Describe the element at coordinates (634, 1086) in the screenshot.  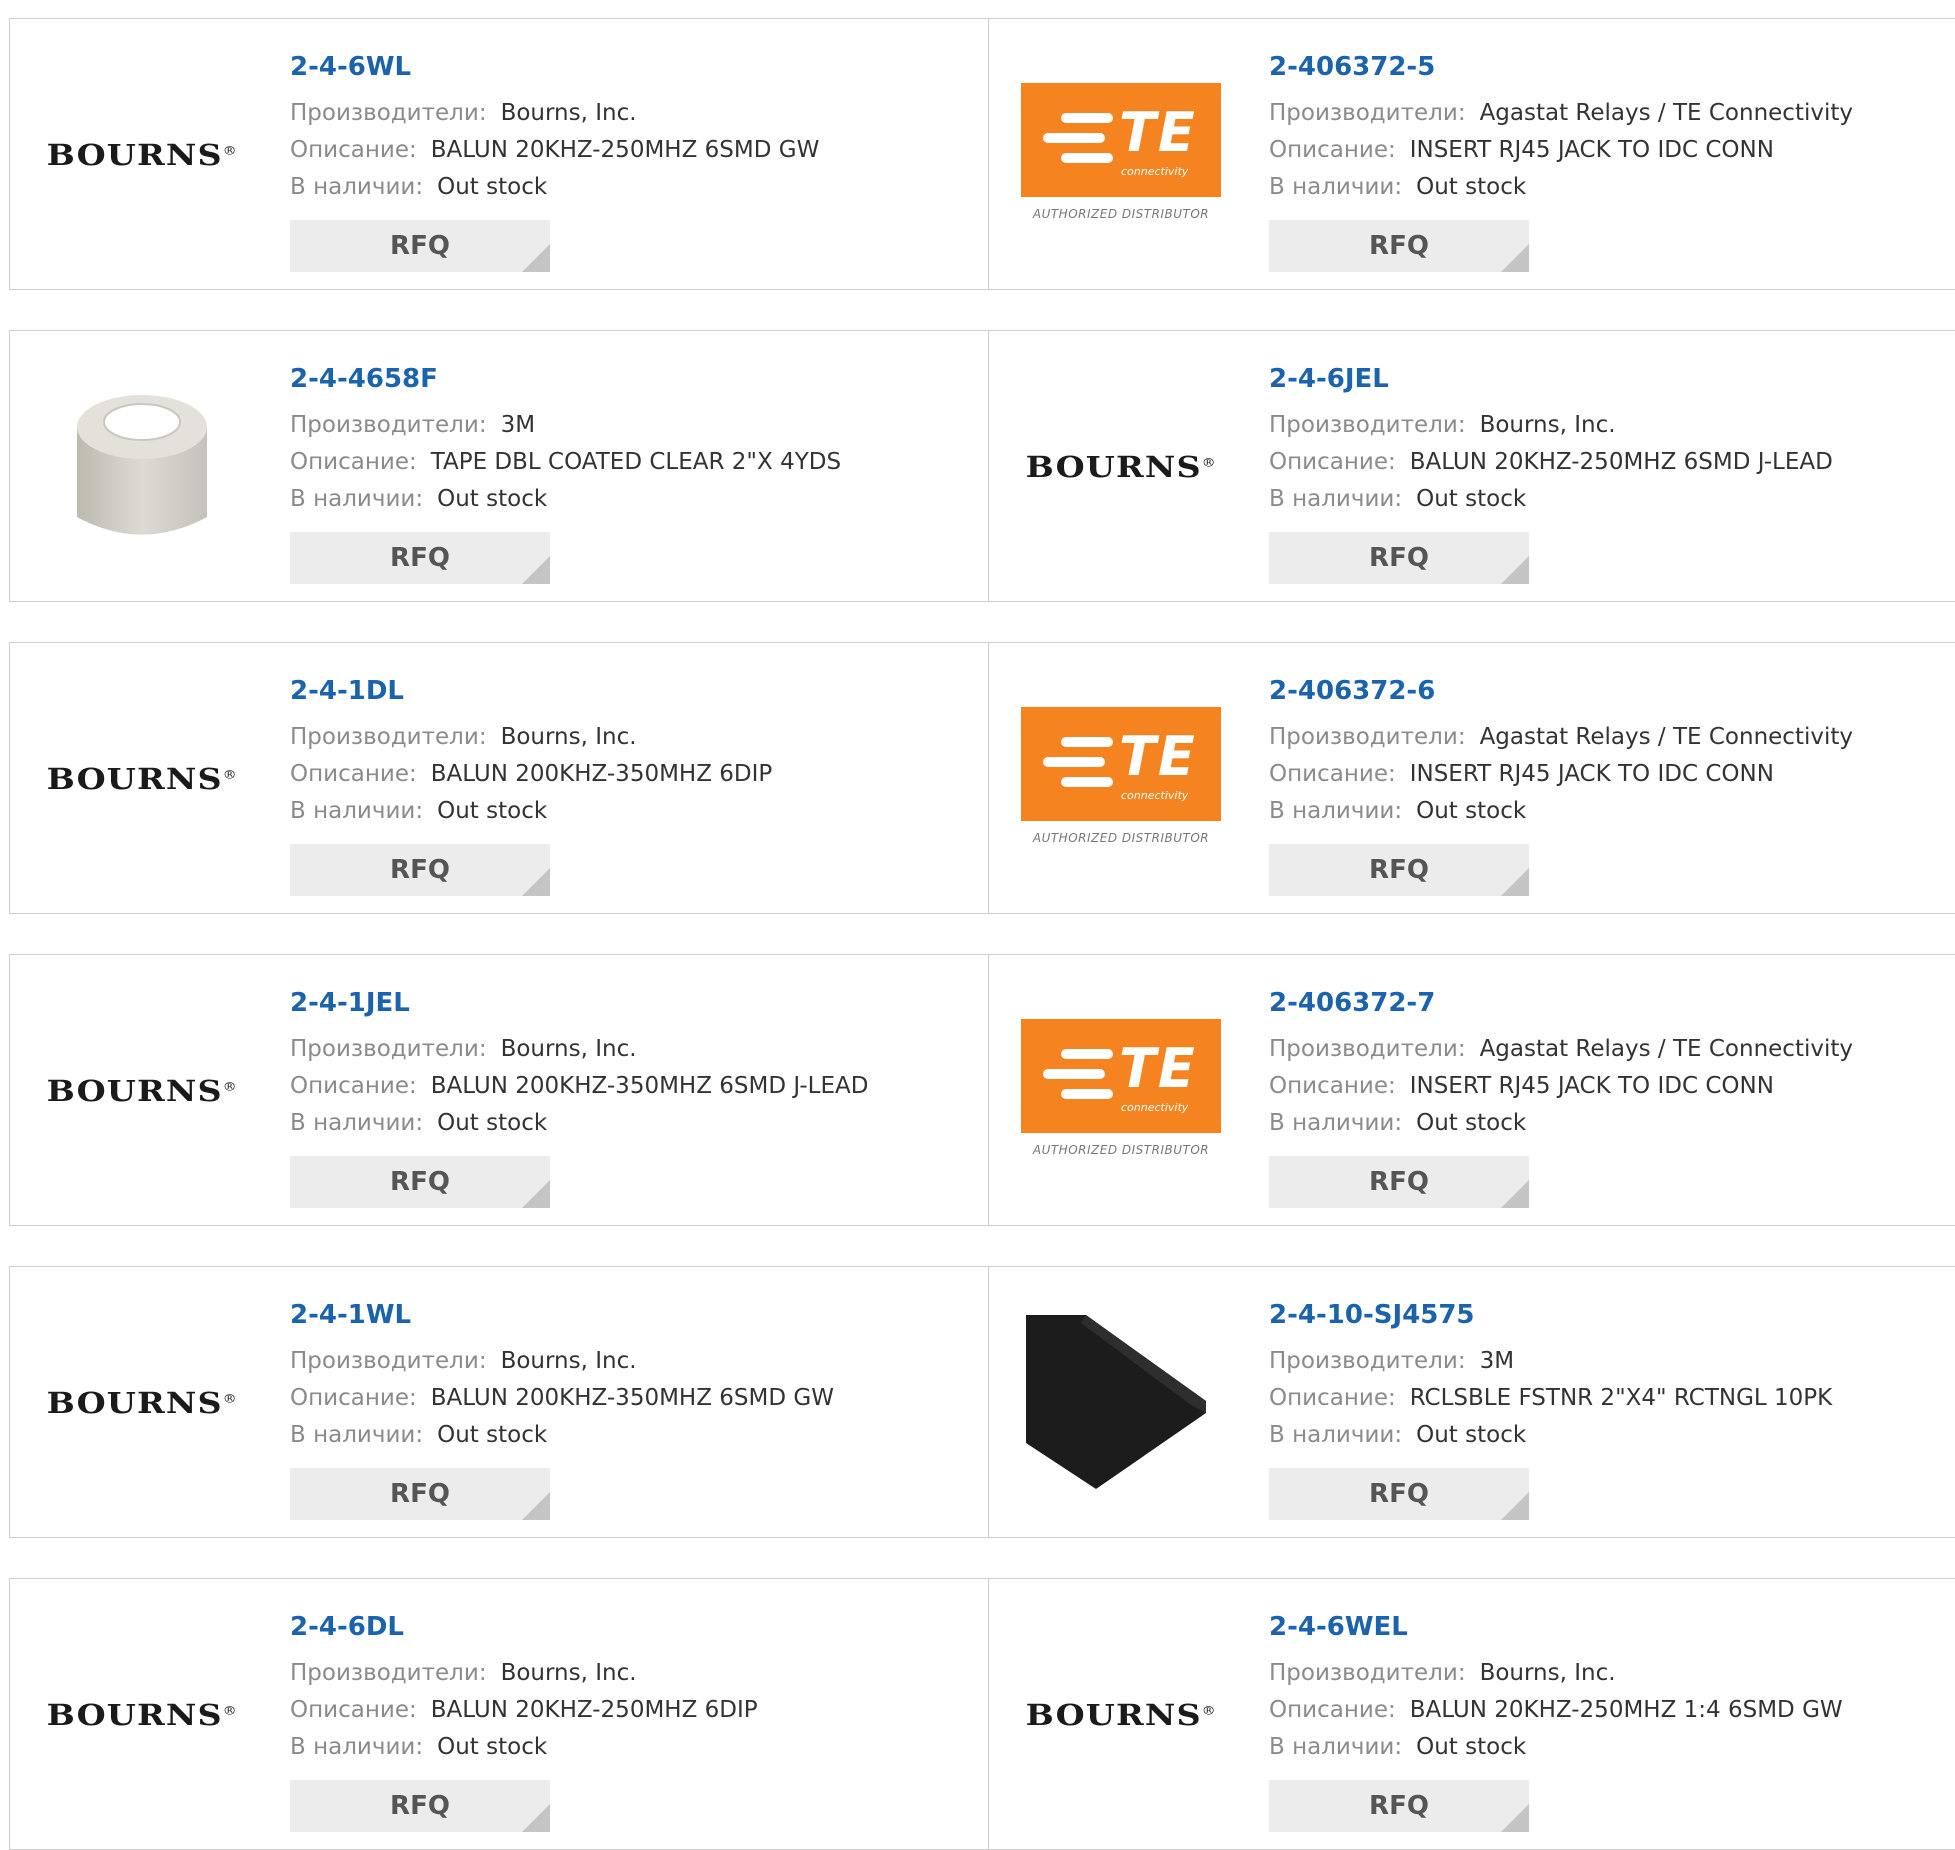
I see `description-line: Описание: BALUN 200KHZ-350MHZ 6SMD J-LEAD` at that location.